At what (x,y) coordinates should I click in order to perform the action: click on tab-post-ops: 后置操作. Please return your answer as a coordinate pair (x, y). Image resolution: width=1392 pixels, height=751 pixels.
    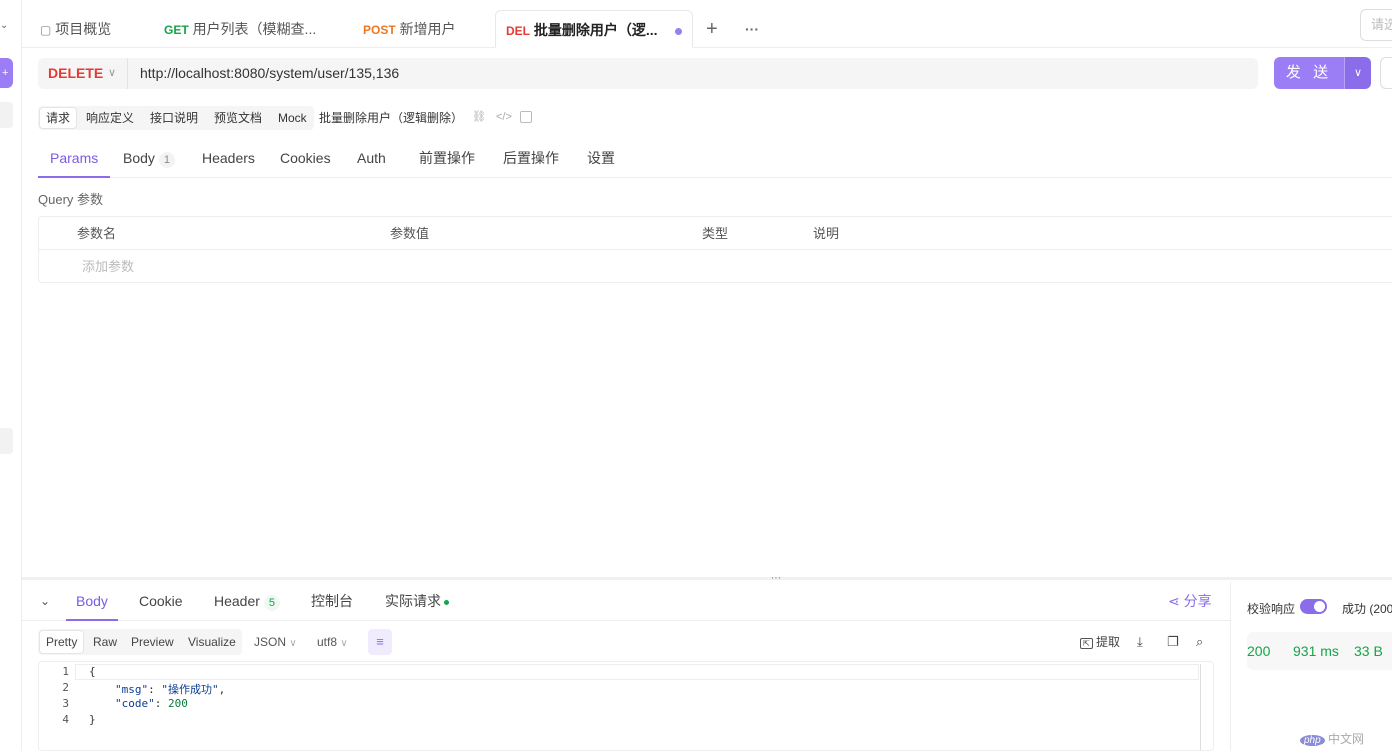
    Looking at the image, I should click on (531, 159).